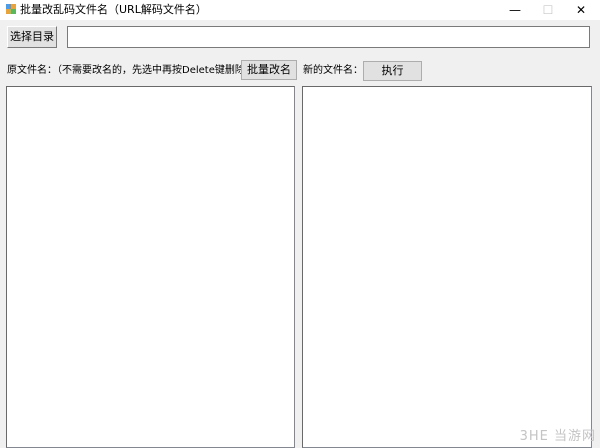  Describe the element at coordinates (32, 37) in the screenshot. I see `select-directory-button: 选择目录` at that location.